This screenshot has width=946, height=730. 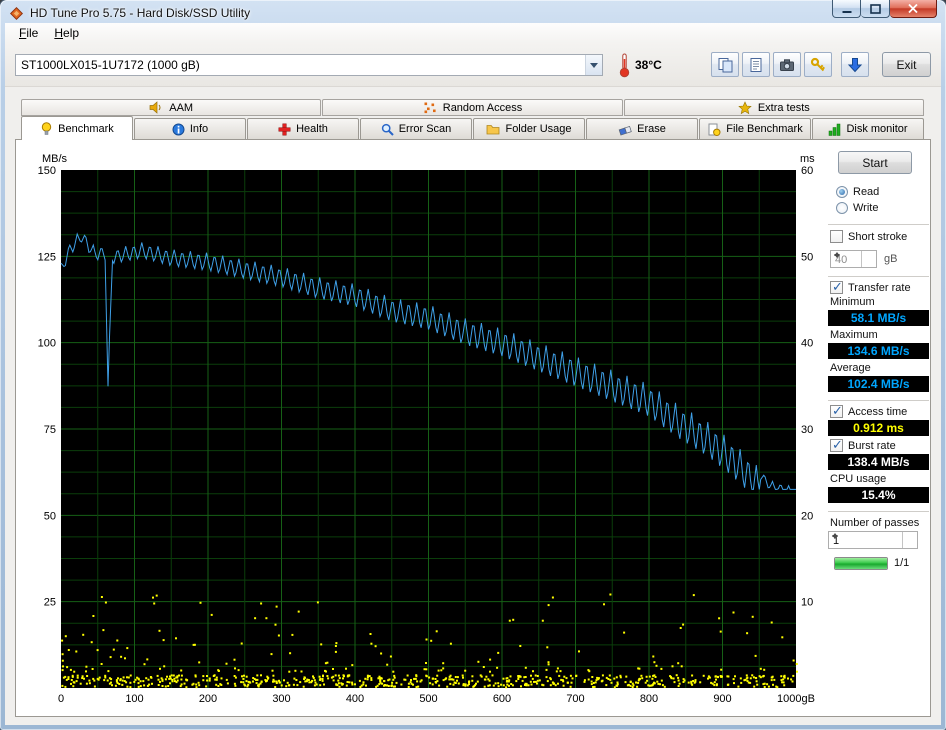 I want to click on svg-text: 30, so click(x=807, y=430).